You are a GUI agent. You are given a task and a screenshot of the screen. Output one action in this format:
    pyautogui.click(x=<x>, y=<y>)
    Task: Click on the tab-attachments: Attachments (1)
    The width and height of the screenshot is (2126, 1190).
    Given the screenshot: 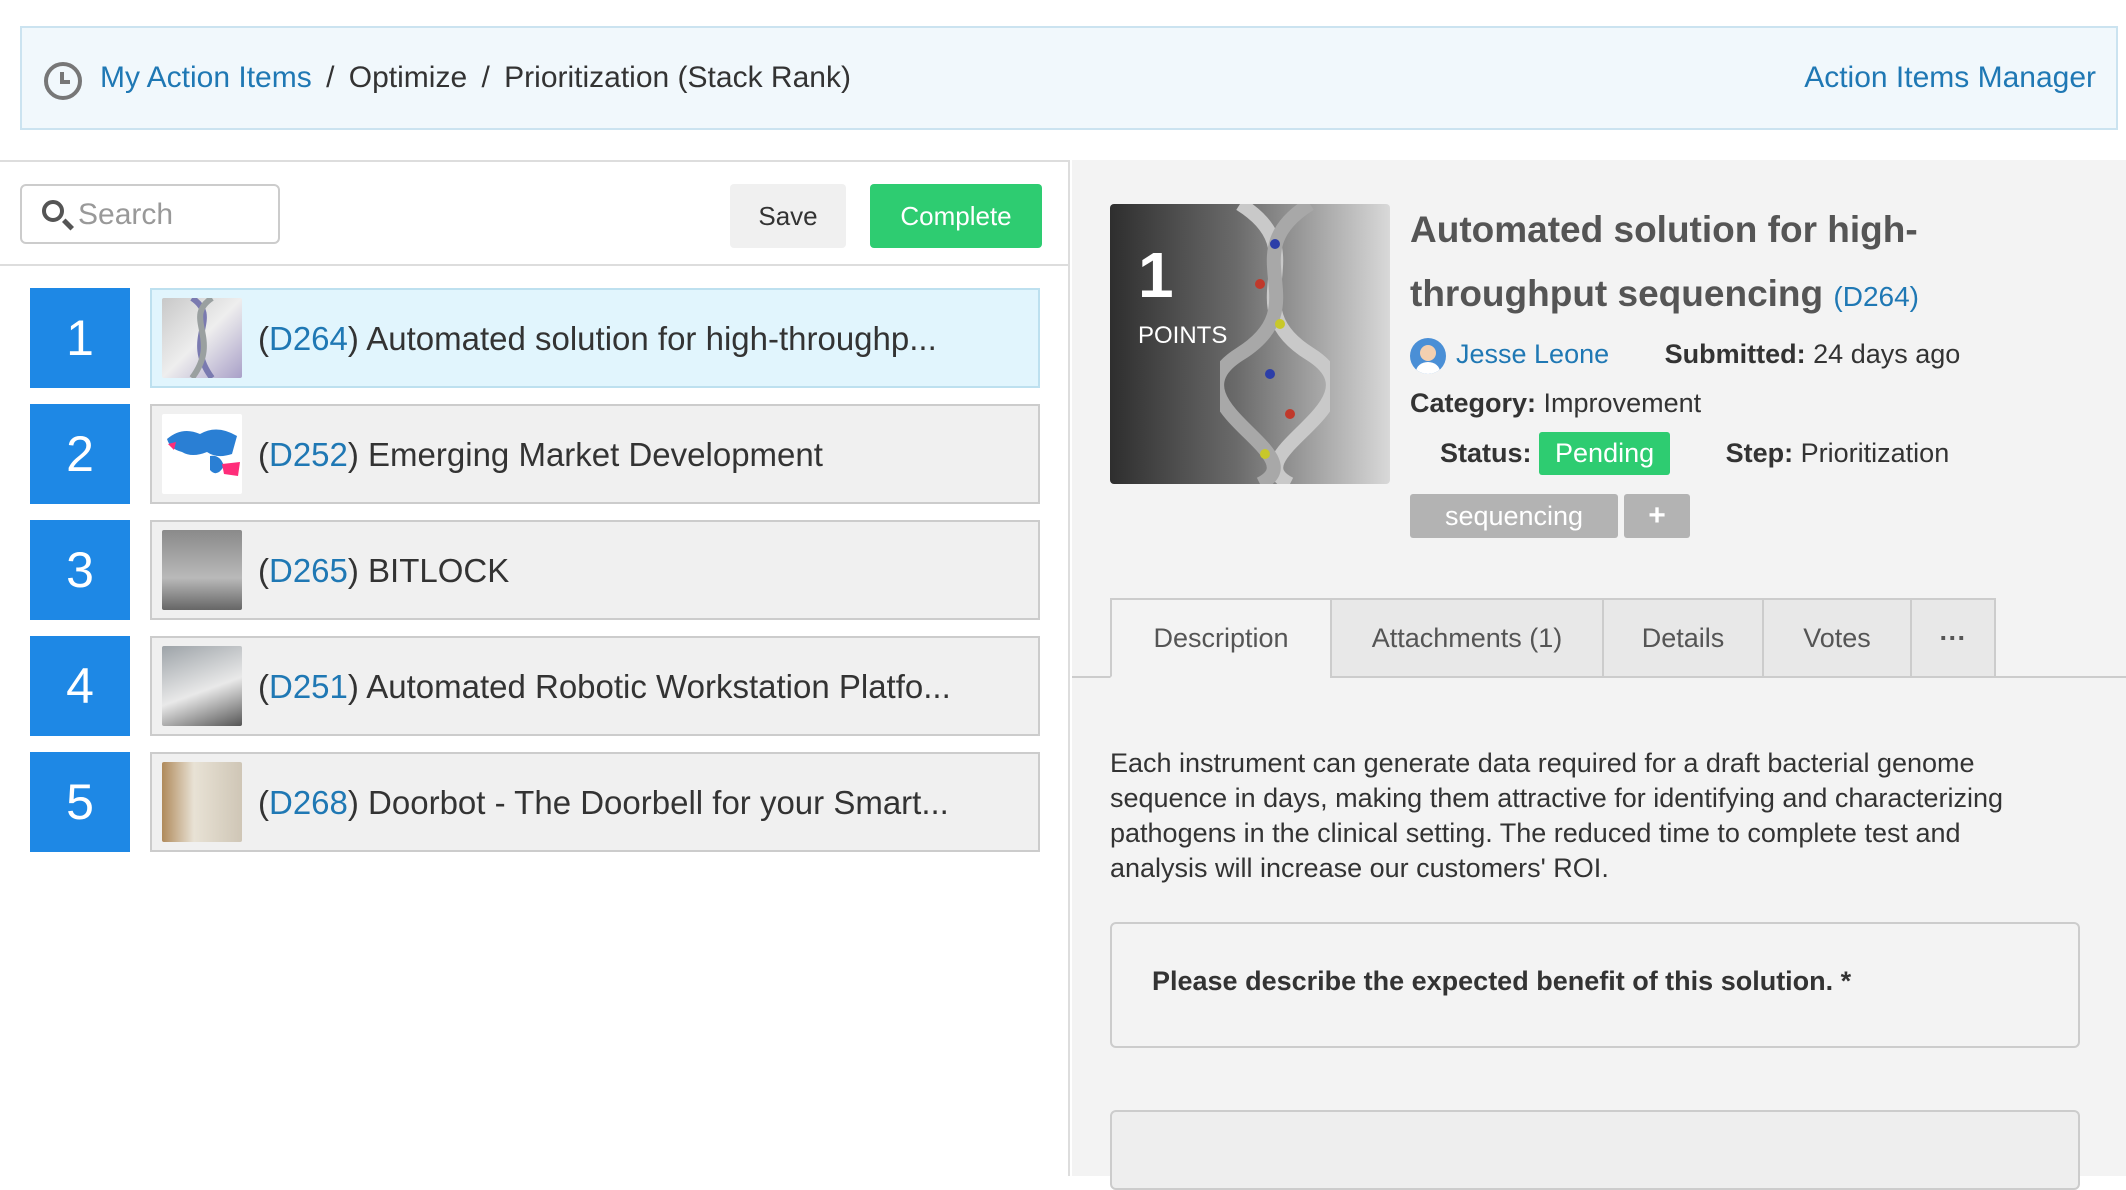 What is the action you would take?
    pyautogui.click(x=1467, y=638)
    